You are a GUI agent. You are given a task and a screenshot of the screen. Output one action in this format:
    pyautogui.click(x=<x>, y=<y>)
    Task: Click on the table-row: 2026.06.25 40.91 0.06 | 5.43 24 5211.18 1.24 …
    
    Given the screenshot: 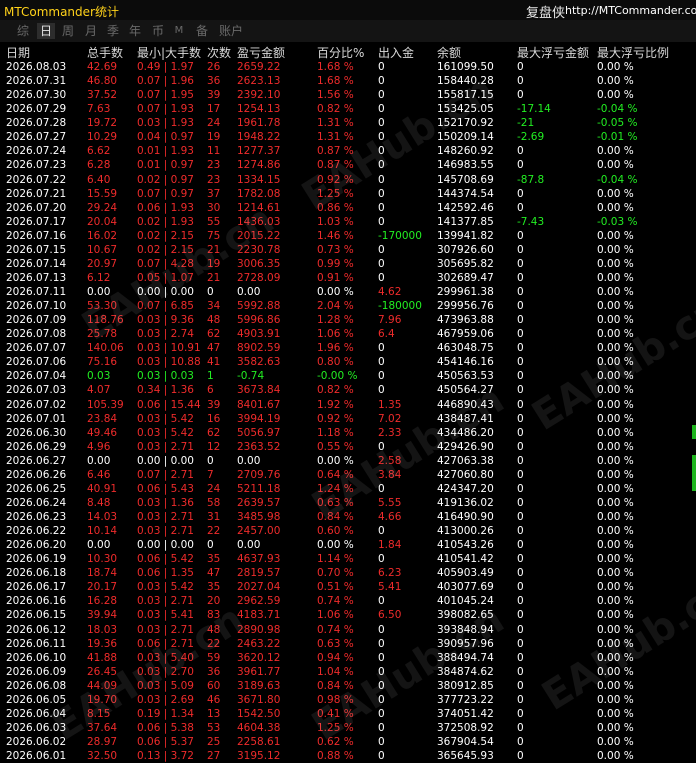 What is the action you would take?
    pyautogui.click(x=348, y=489)
    